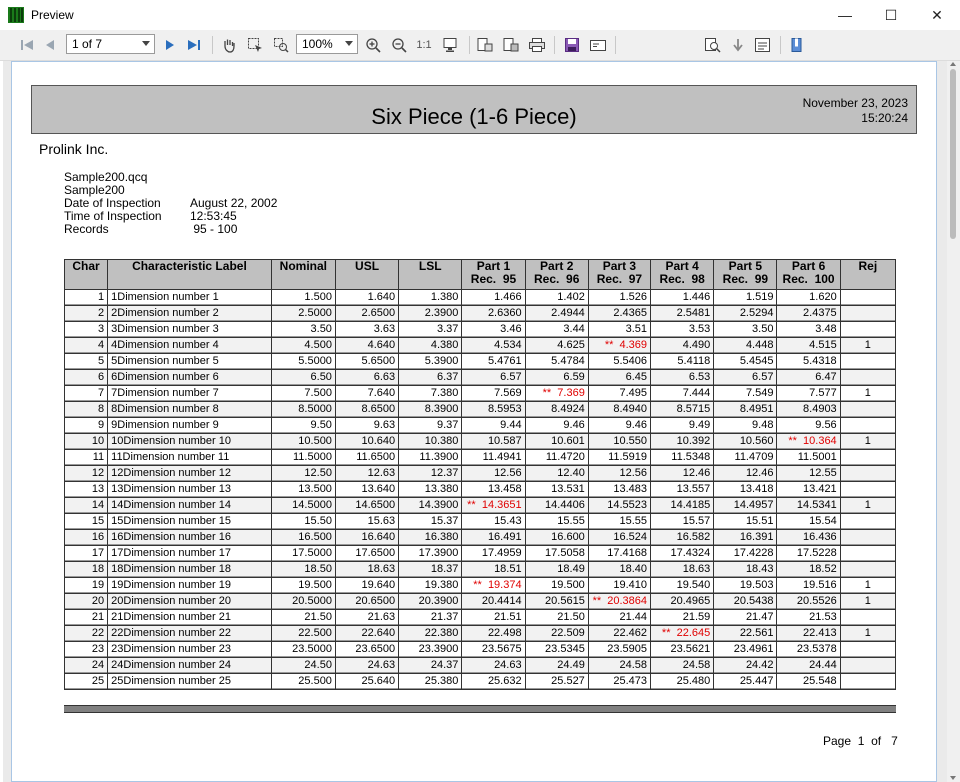  I want to click on table-of-contents-button, so click(763, 45).